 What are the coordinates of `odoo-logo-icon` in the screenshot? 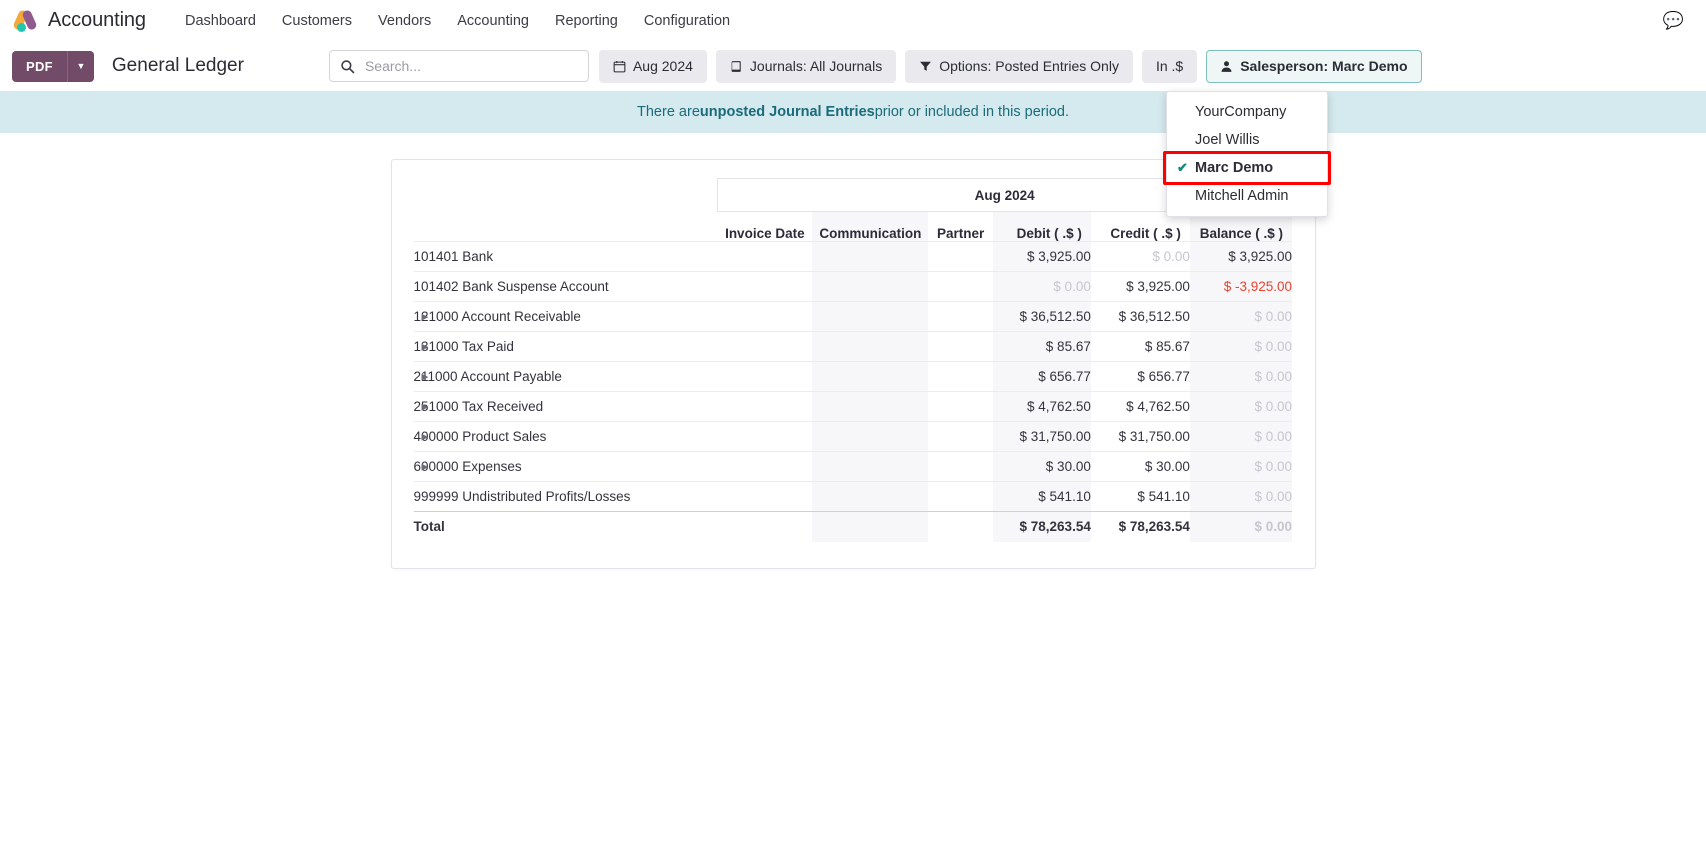 It's located at (26, 21).